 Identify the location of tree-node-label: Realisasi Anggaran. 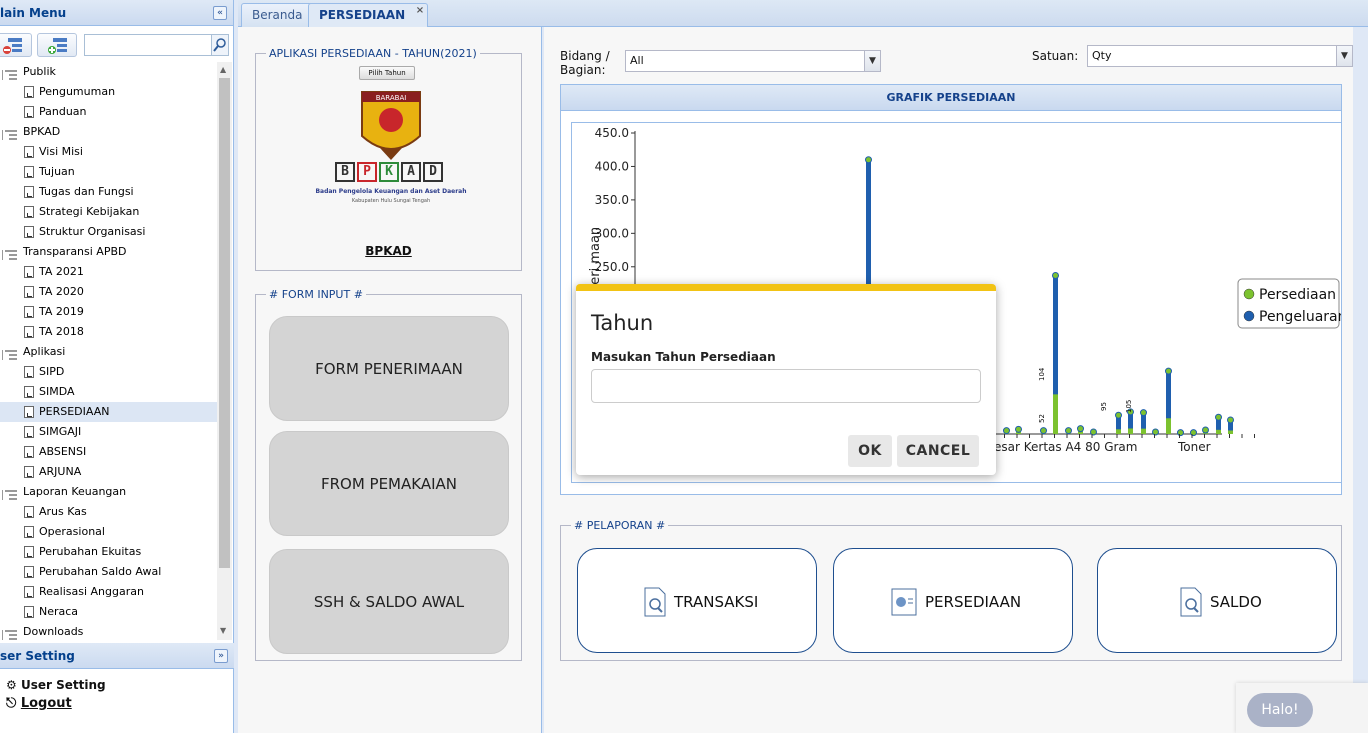
(91, 591).